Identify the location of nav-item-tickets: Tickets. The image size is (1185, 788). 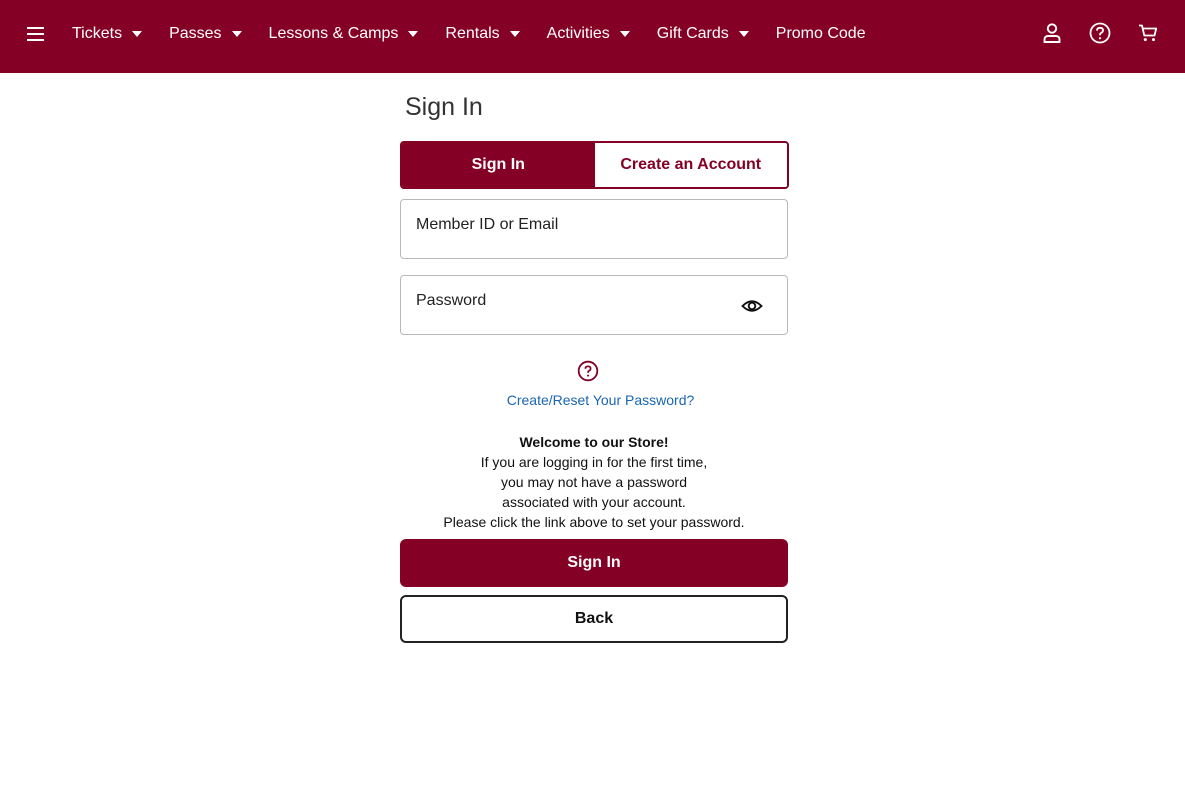
(120, 34).